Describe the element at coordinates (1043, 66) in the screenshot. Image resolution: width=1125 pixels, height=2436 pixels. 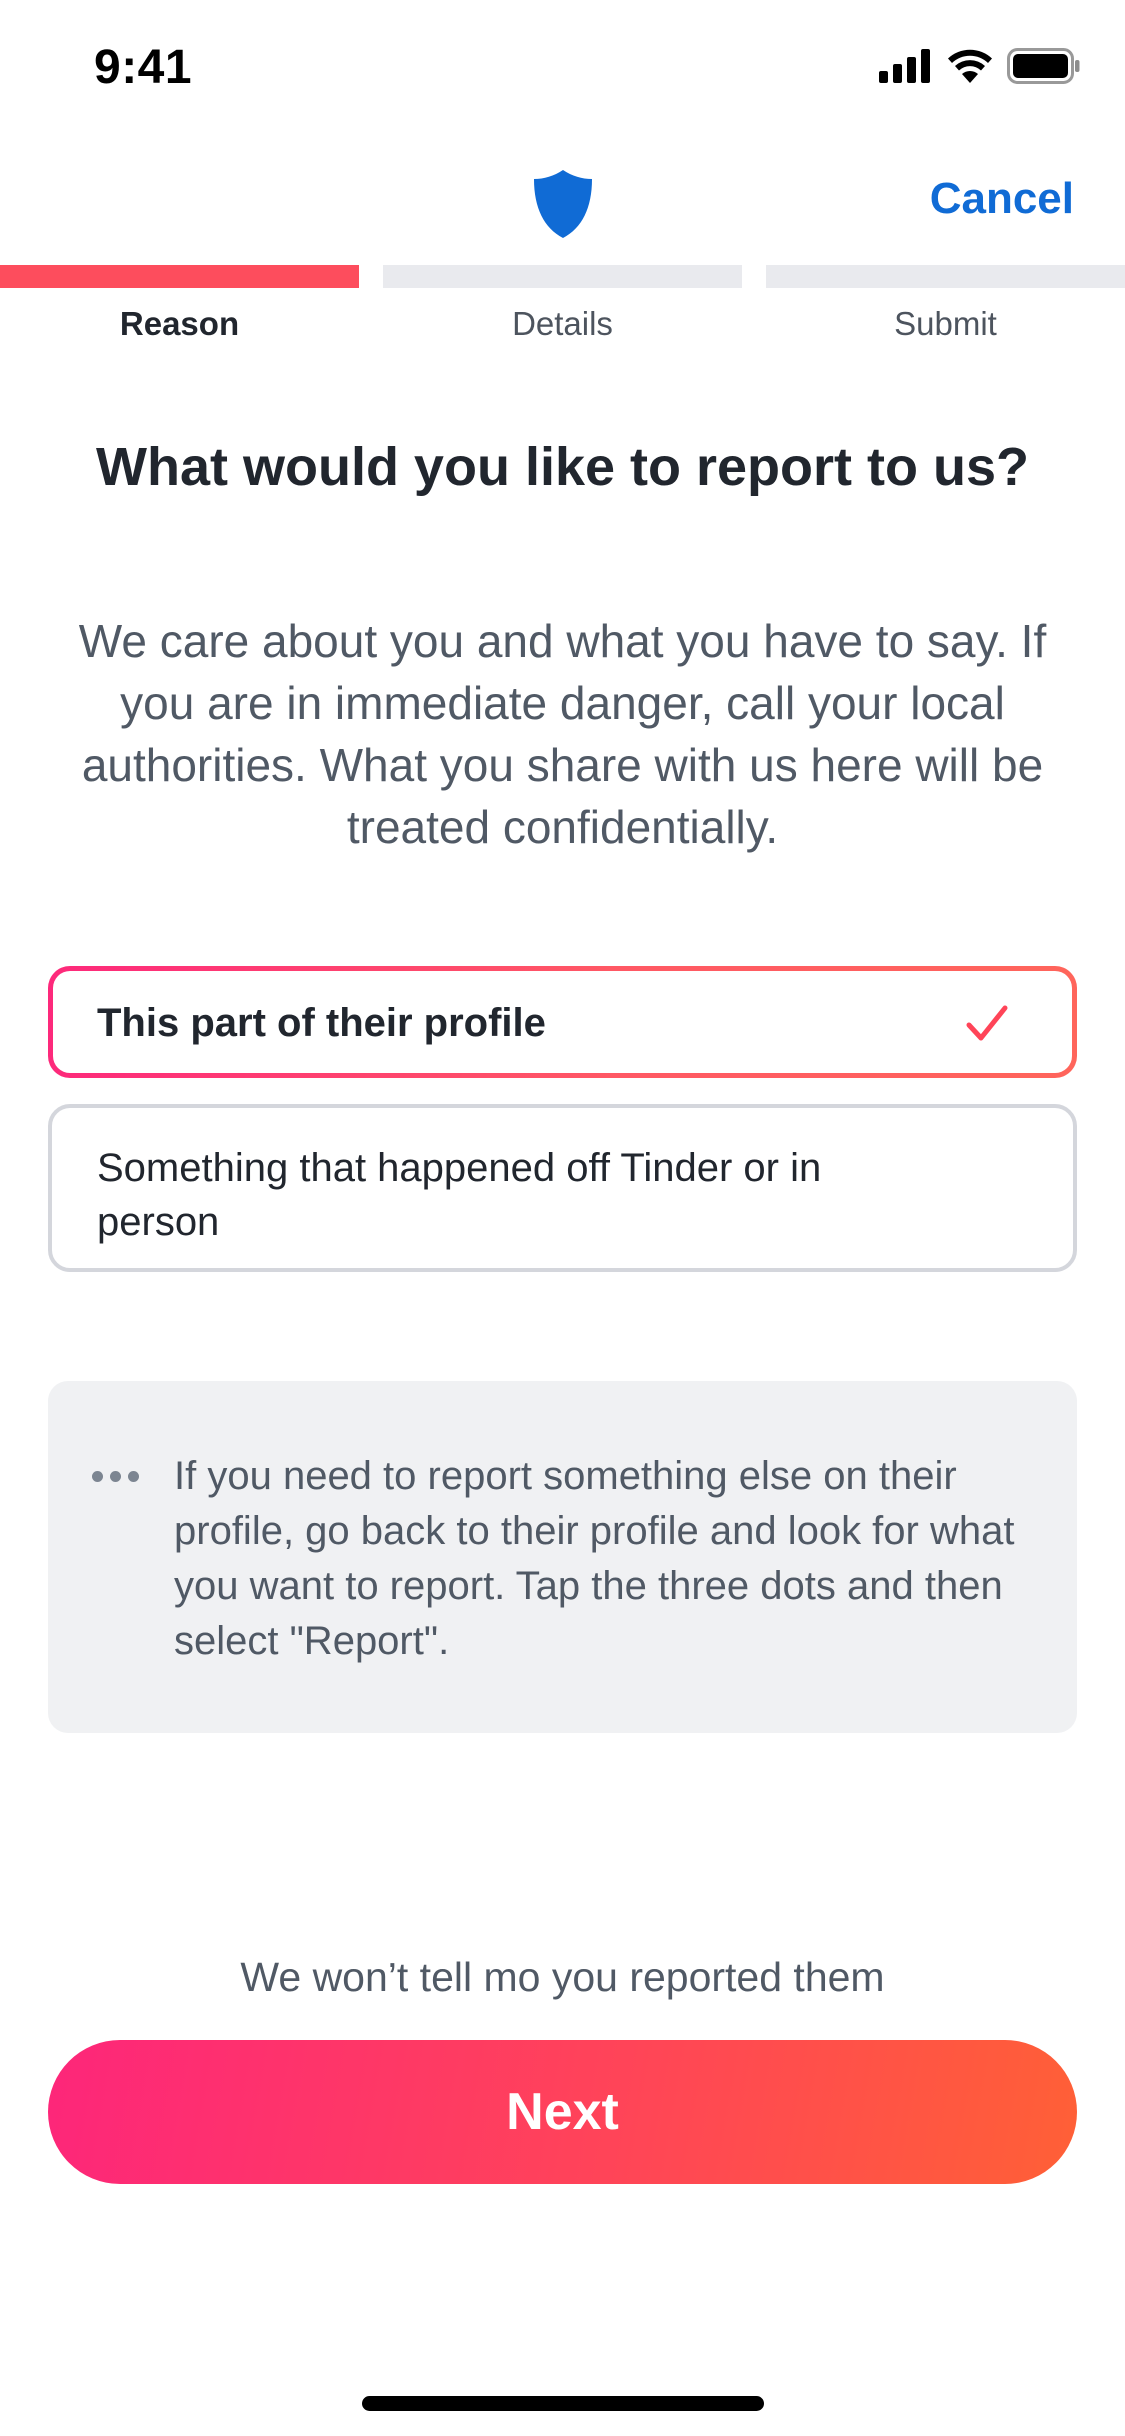
I see `battery-icon` at that location.